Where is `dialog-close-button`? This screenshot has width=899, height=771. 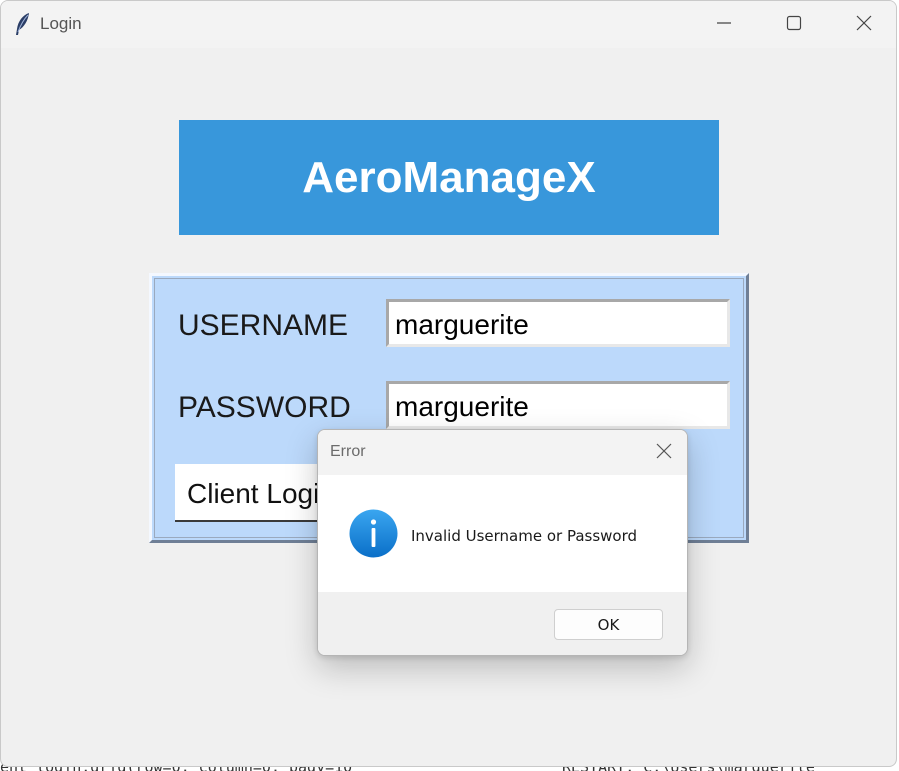
dialog-close-button is located at coordinates (663, 452).